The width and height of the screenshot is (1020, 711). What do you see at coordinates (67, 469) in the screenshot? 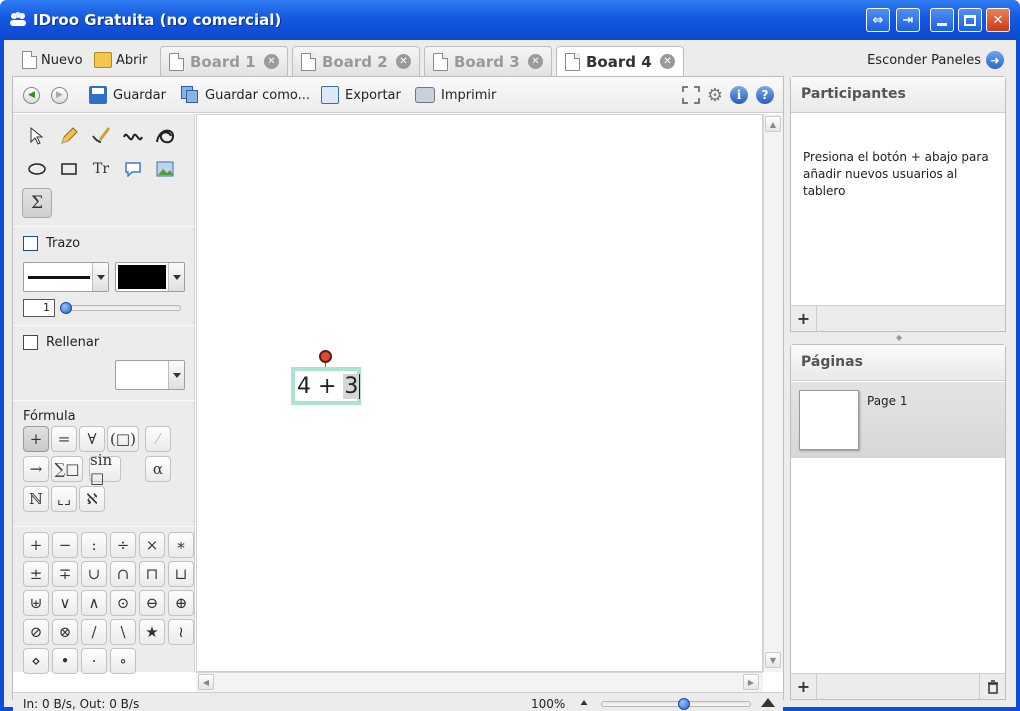
I see `formula-category-sums: ∑□` at bounding box center [67, 469].